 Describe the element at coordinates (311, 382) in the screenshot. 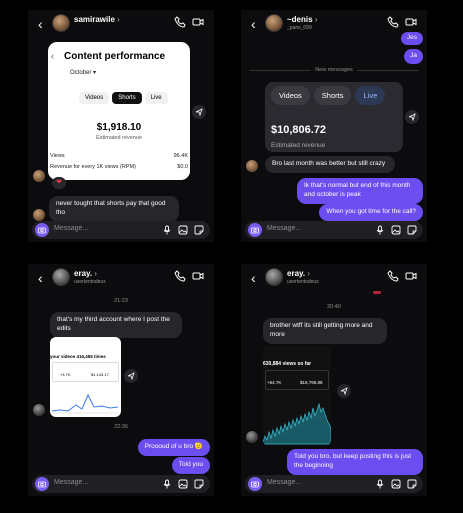

I see `stat-value: $16,796.88` at that location.